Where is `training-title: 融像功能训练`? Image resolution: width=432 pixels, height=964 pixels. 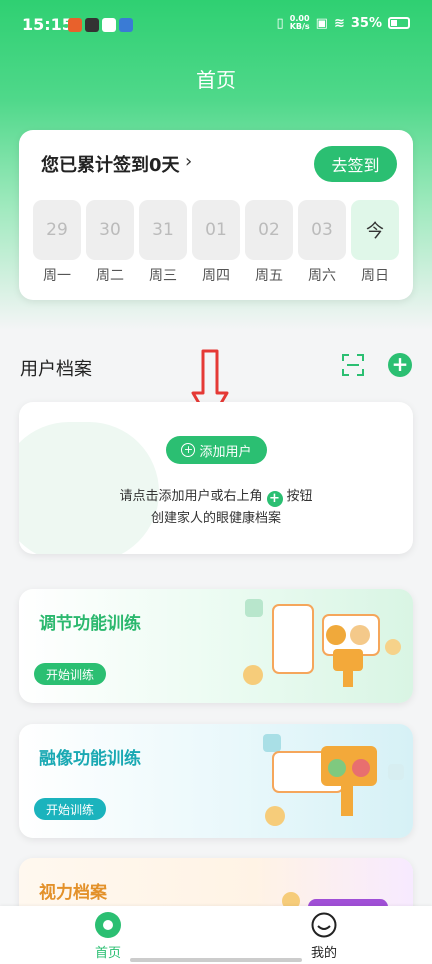
training-title: 融像功能训练 is located at coordinates (90, 759).